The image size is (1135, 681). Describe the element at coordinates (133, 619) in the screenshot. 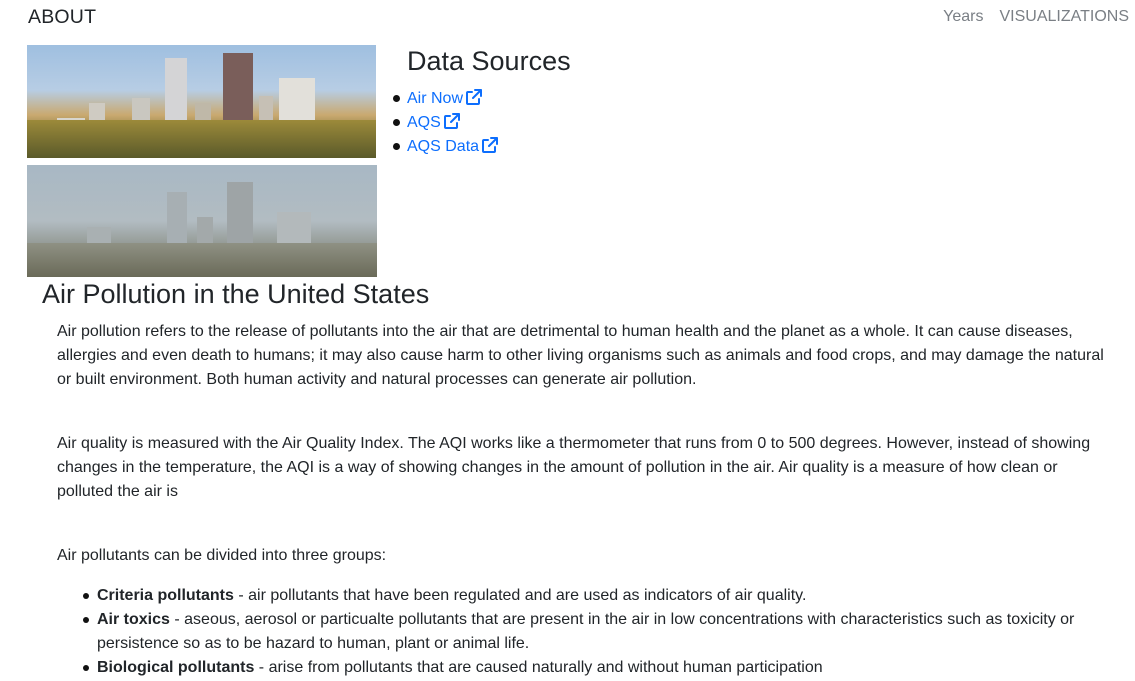

I see `group-term: Air toxics` at that location.